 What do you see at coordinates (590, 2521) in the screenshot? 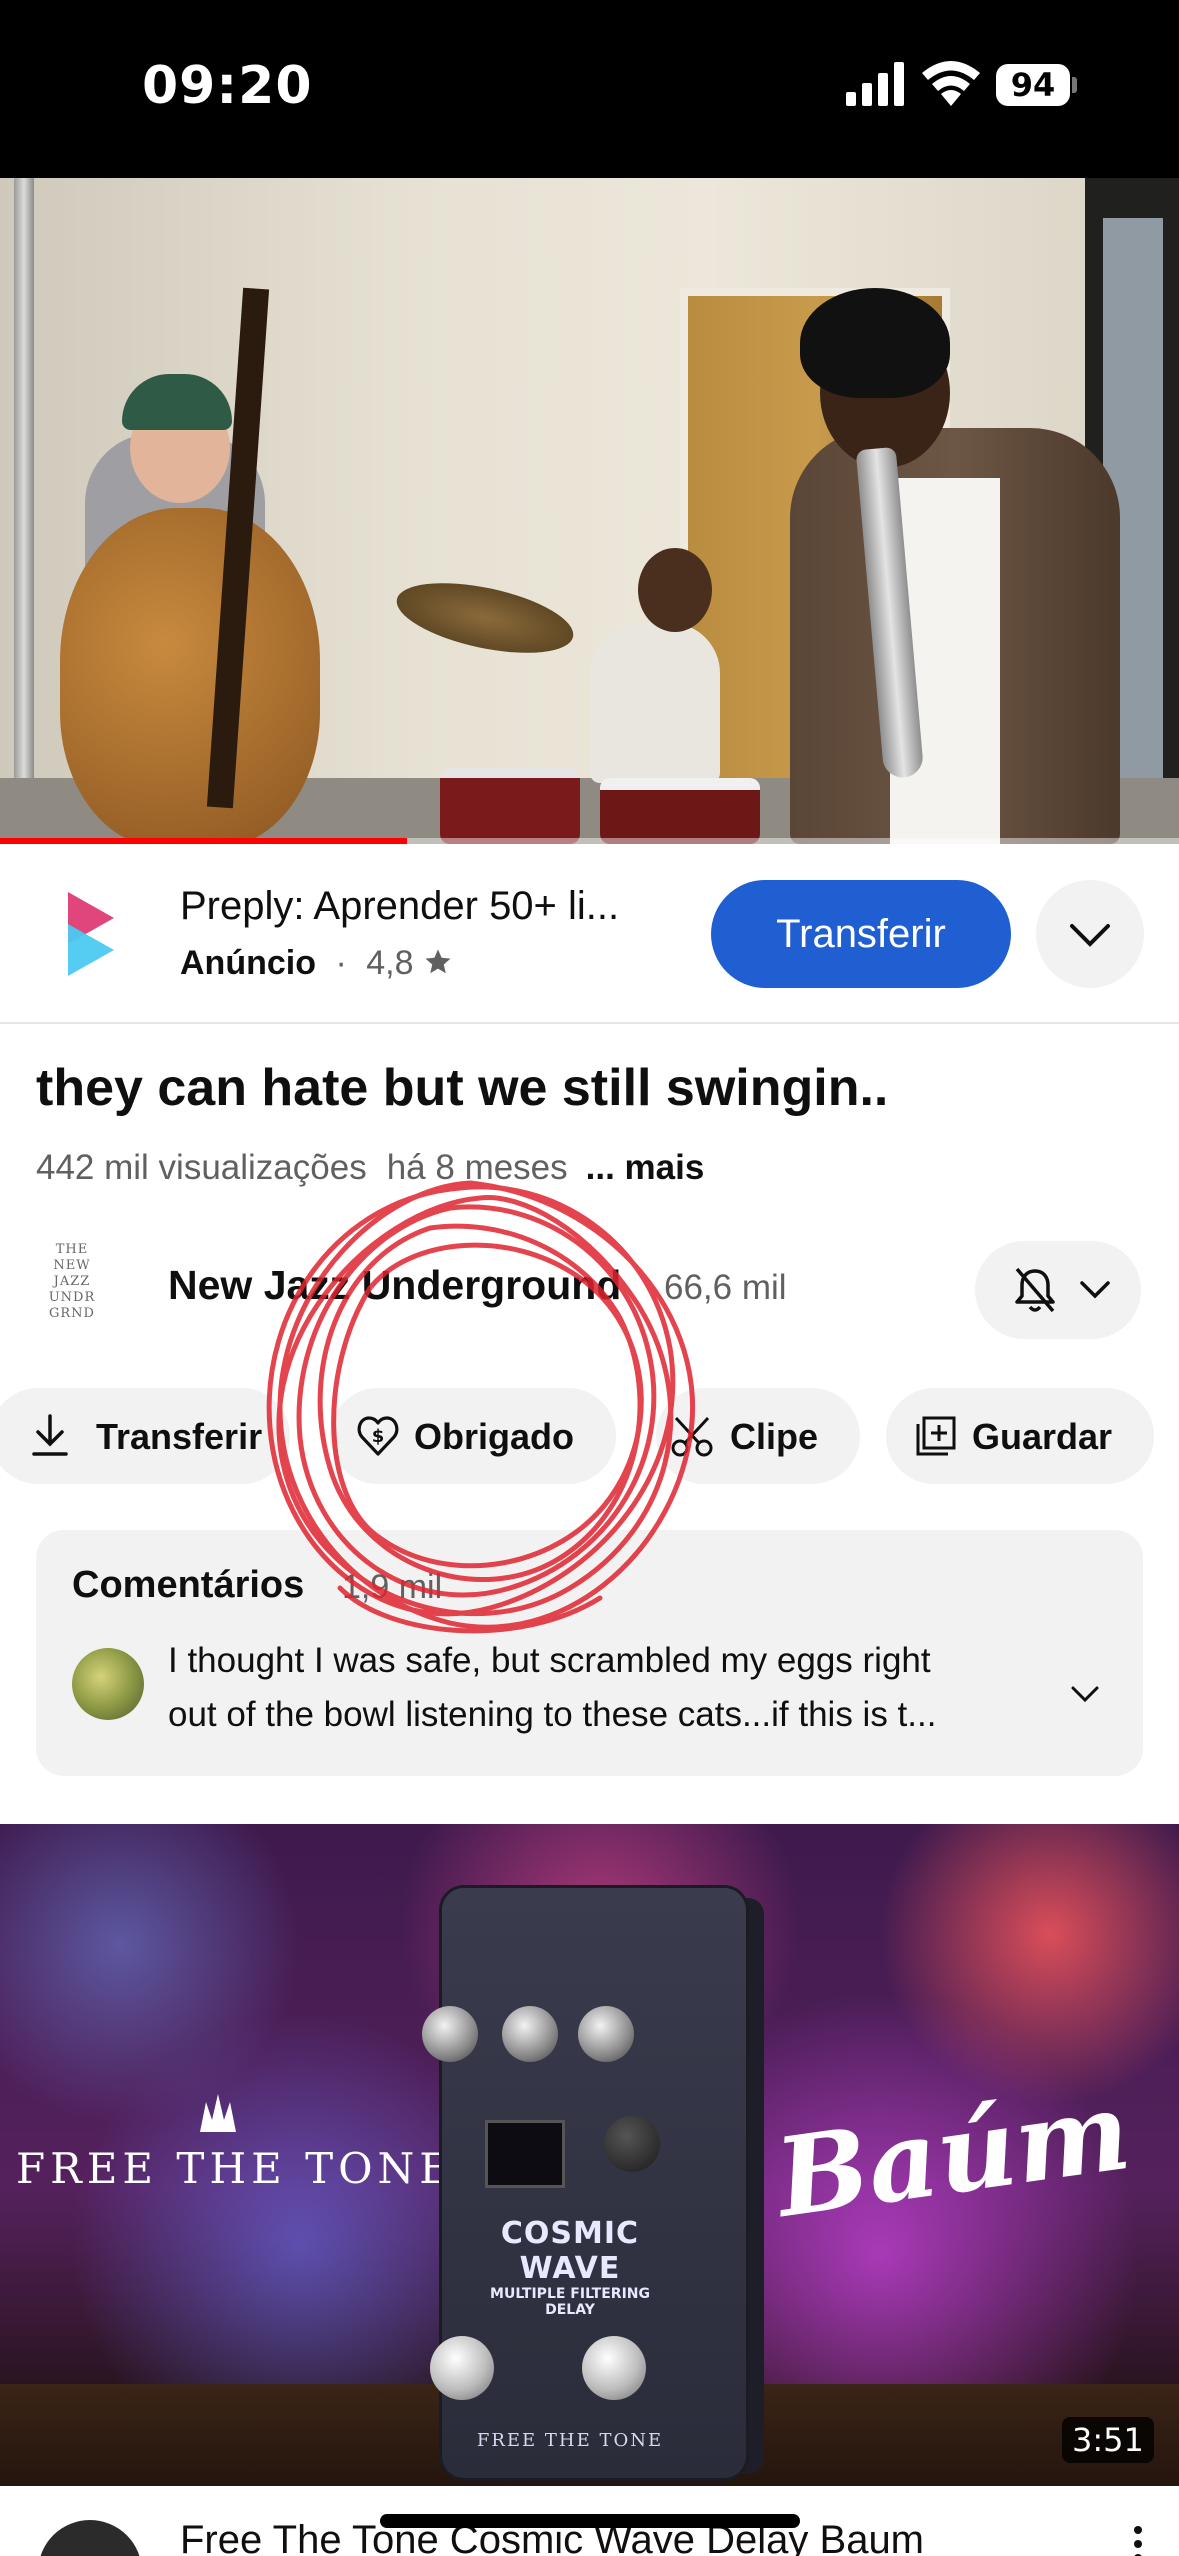
I see `home-indicator` at bounding box center [590, 2521].